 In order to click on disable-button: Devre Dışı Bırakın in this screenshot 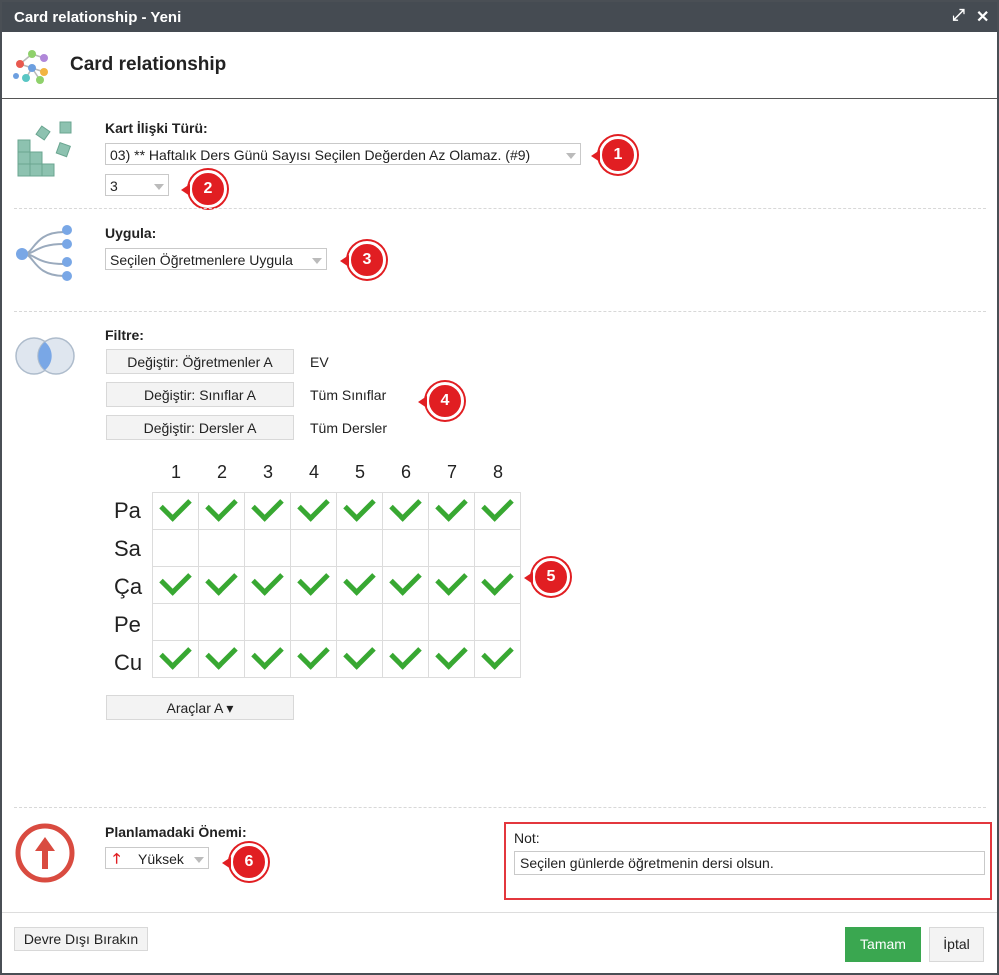, I will do `click(81, 939)`.